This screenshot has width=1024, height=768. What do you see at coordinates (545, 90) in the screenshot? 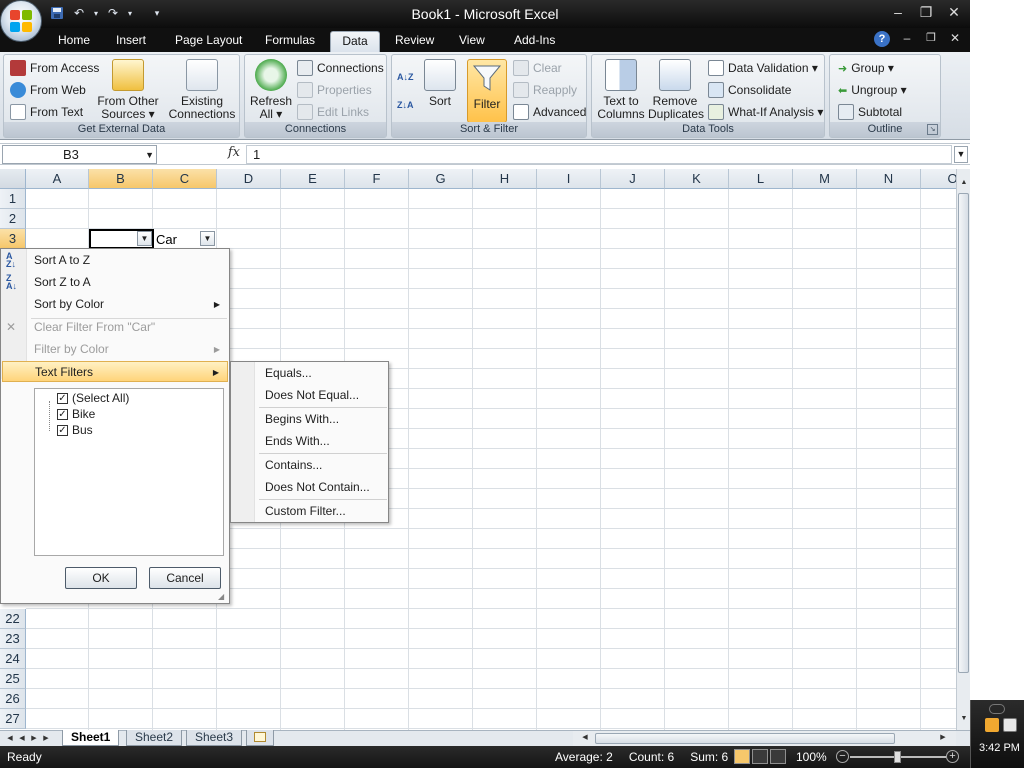
I see `reapply-button: Reapply` at bounding box center [545, 90].